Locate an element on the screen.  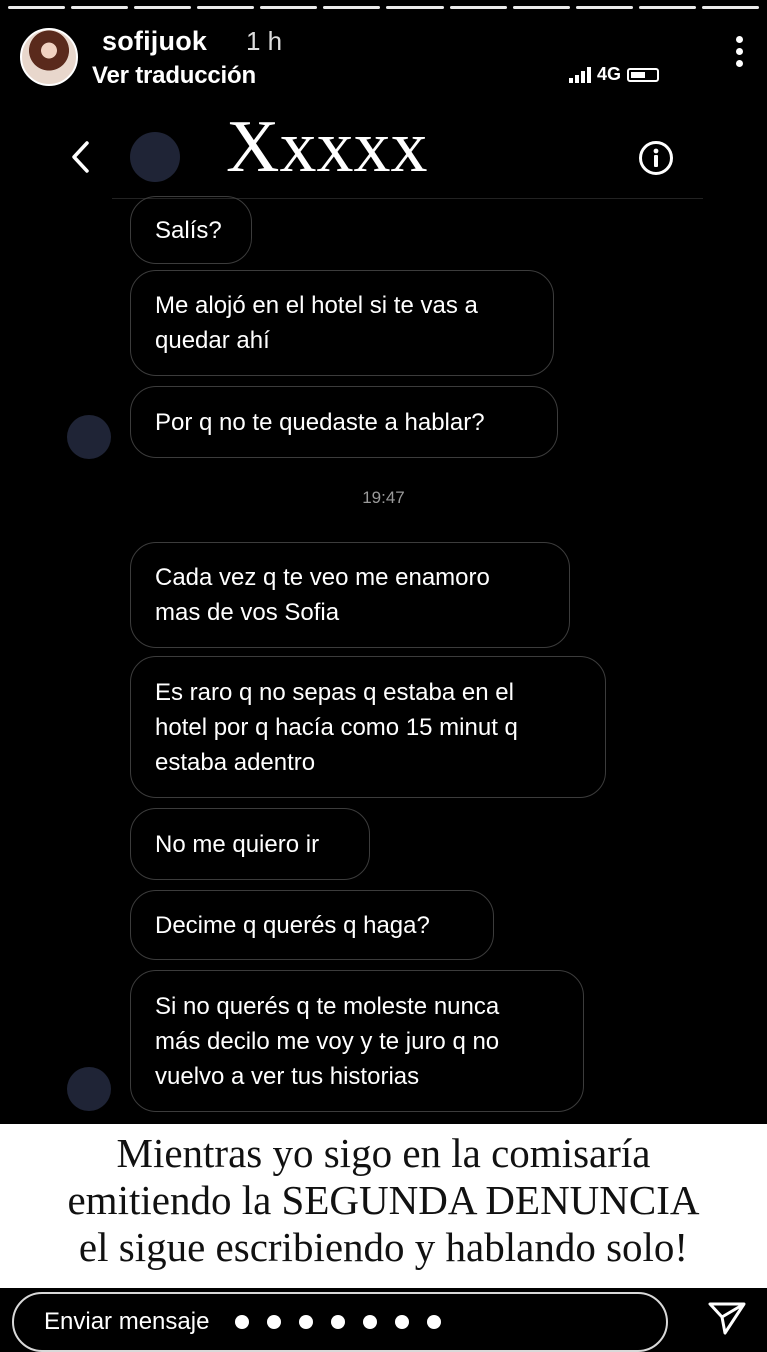
typing-dots is located at coordinates (338, 1322).